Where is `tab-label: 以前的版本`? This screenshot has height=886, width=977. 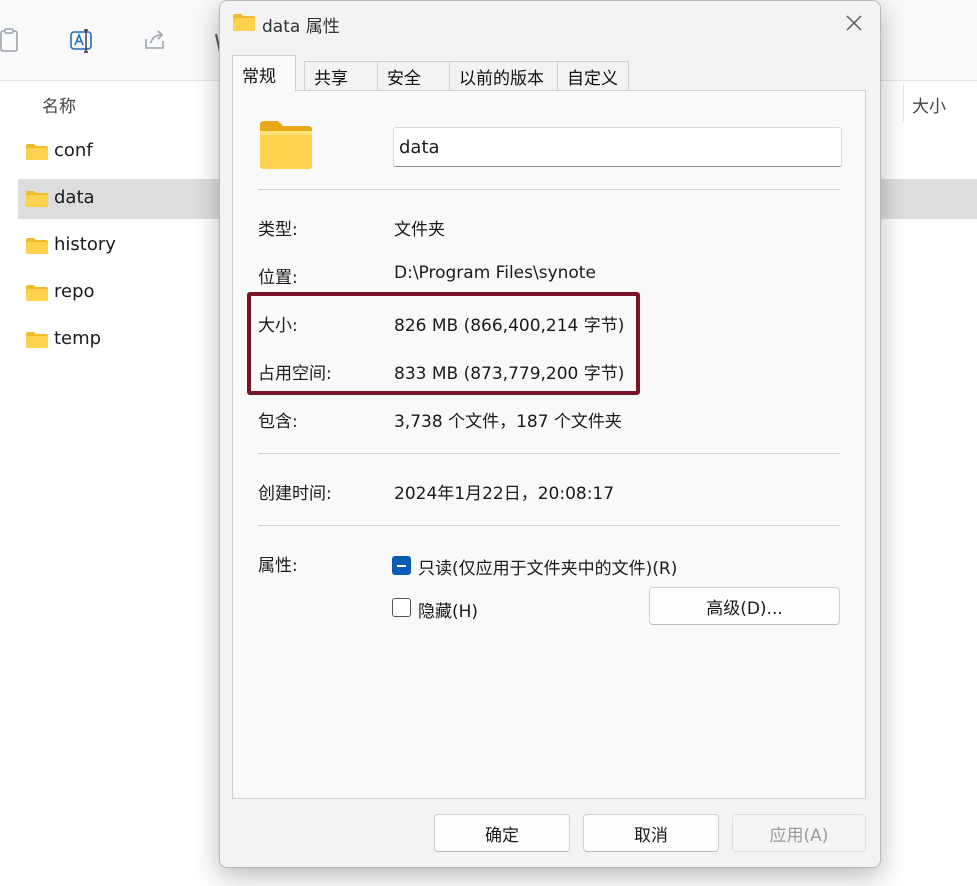
tab-label: 以前的版本 is located at coordinates (501, 79).